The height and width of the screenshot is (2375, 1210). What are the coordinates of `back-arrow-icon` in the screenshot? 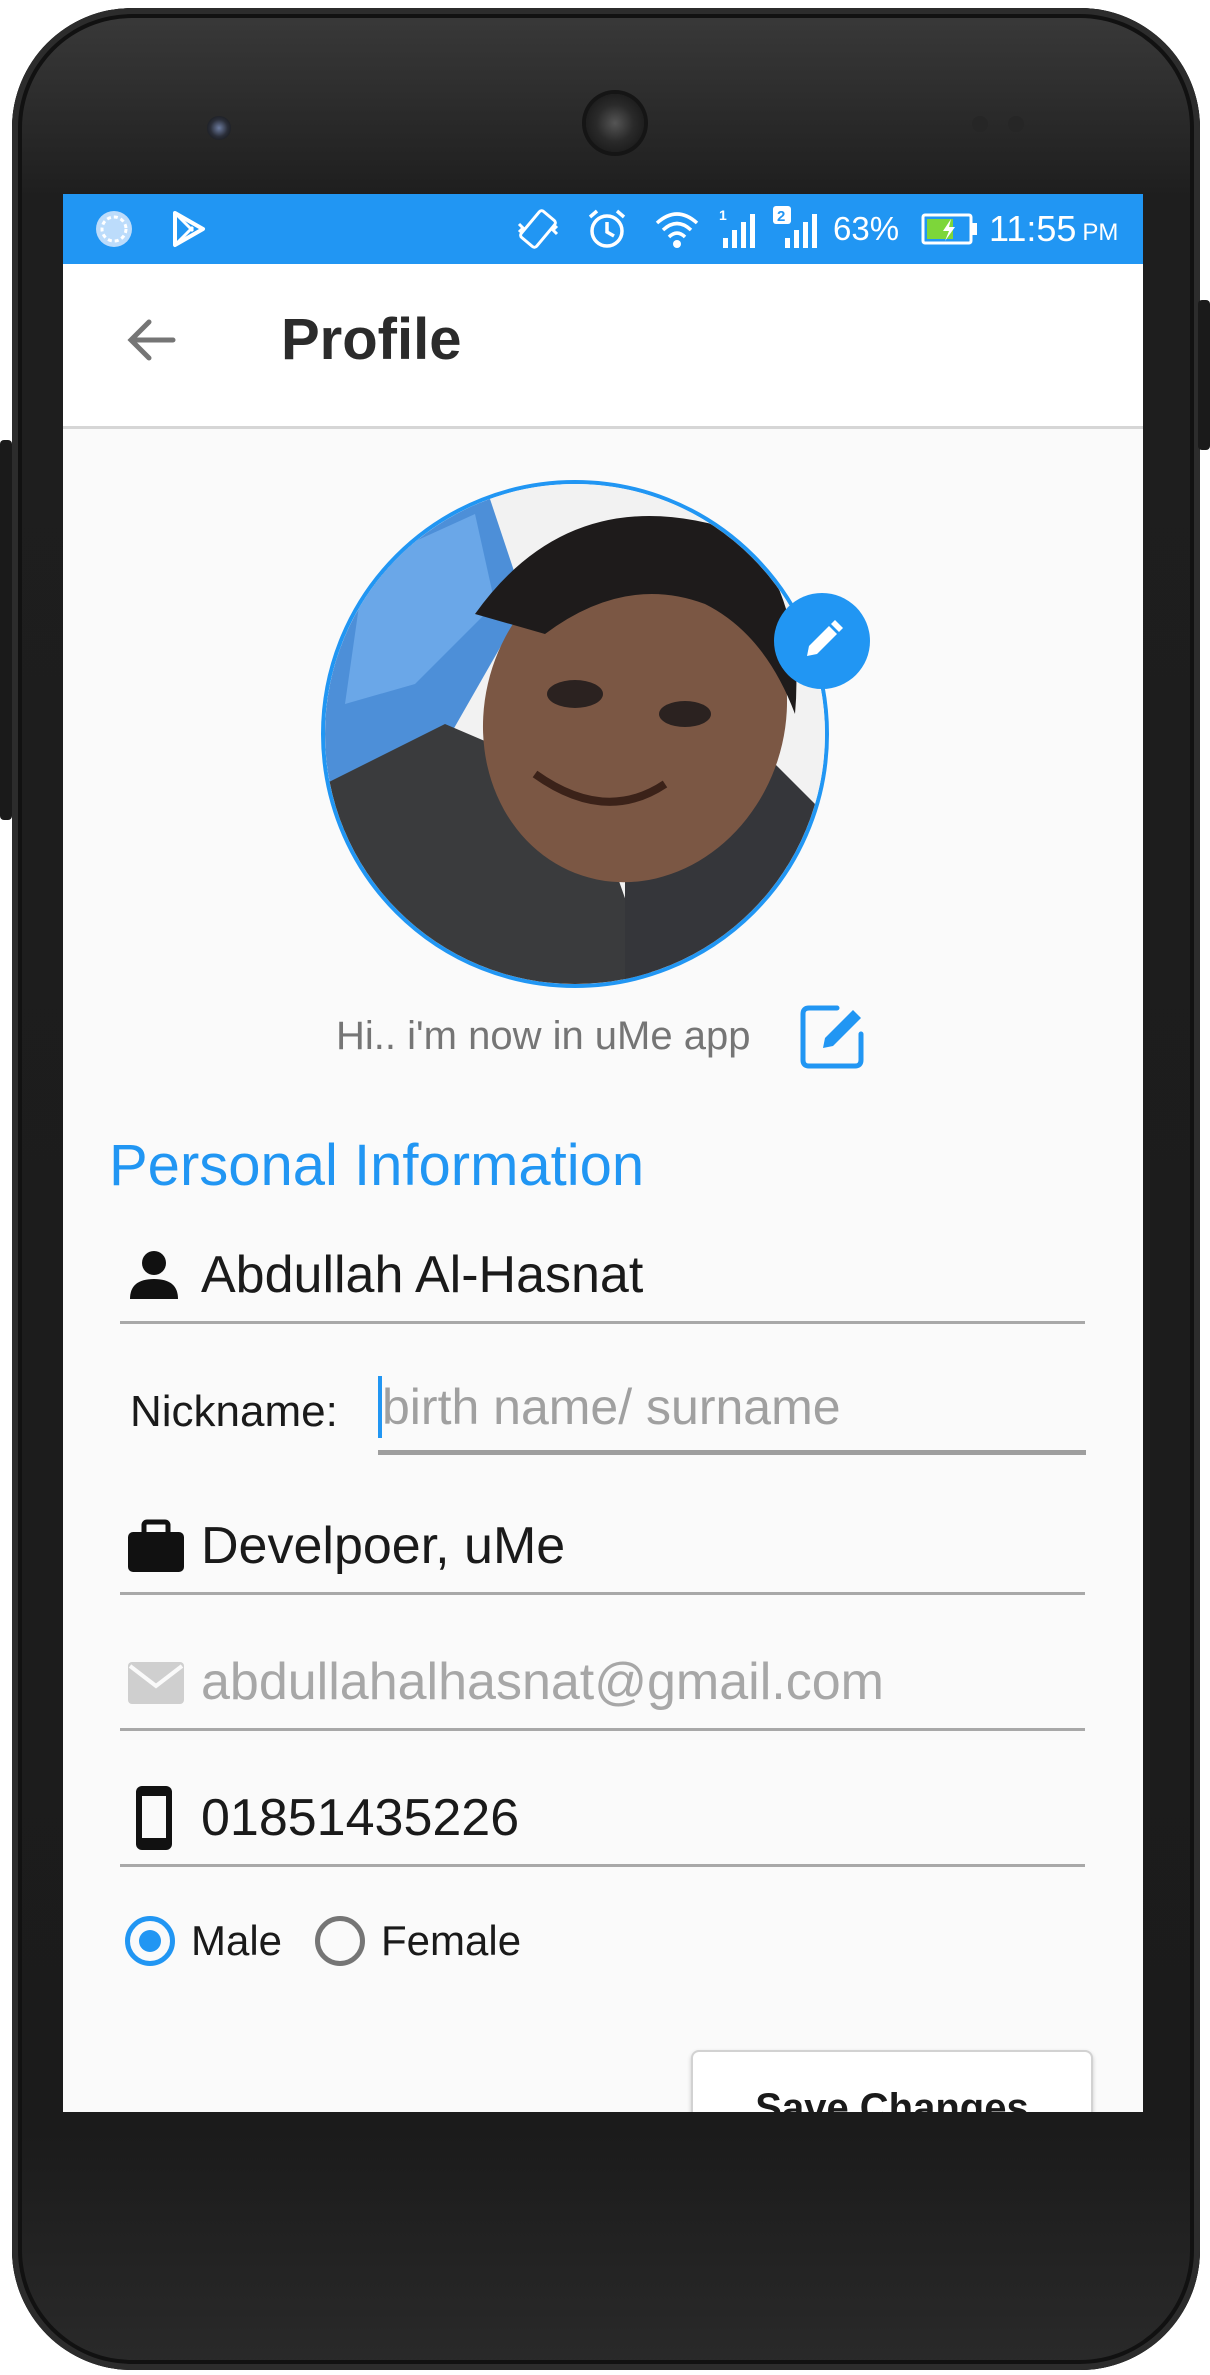 It's located at (151, 340).